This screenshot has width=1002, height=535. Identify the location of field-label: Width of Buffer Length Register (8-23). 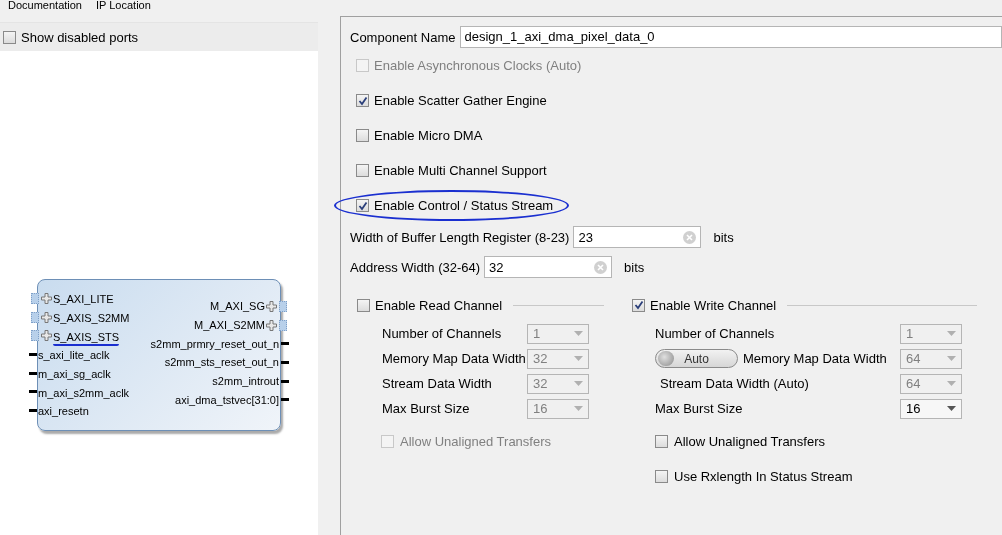
(460, 237).